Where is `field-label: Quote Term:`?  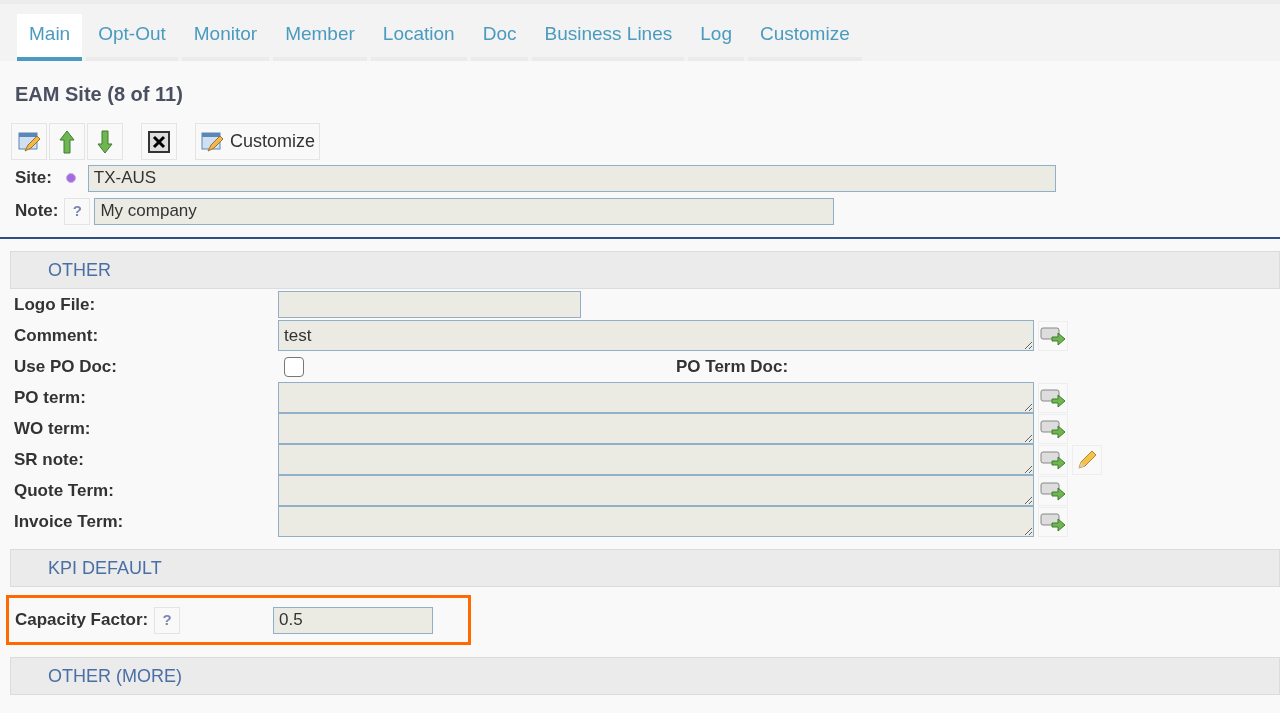
field-label: Quote Term: is located at coordinates (64, 490).